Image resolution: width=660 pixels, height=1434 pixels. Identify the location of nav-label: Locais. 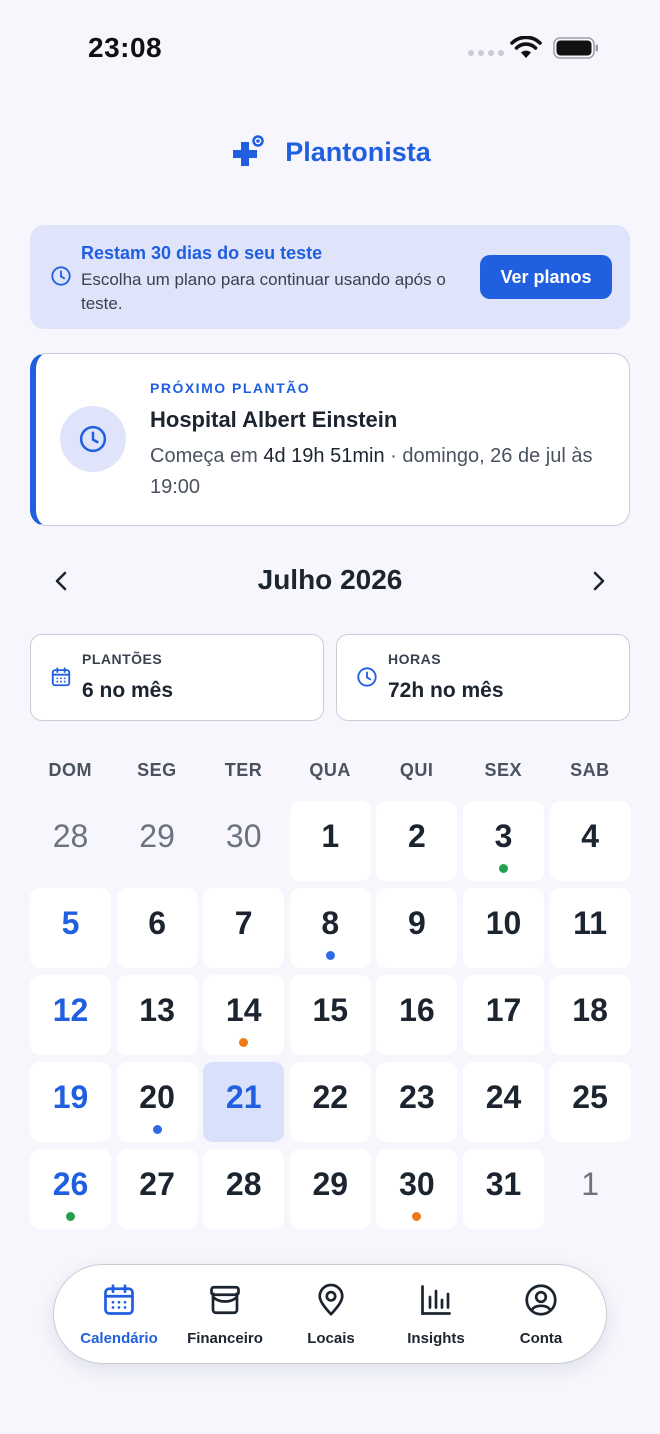
(331, 1338).